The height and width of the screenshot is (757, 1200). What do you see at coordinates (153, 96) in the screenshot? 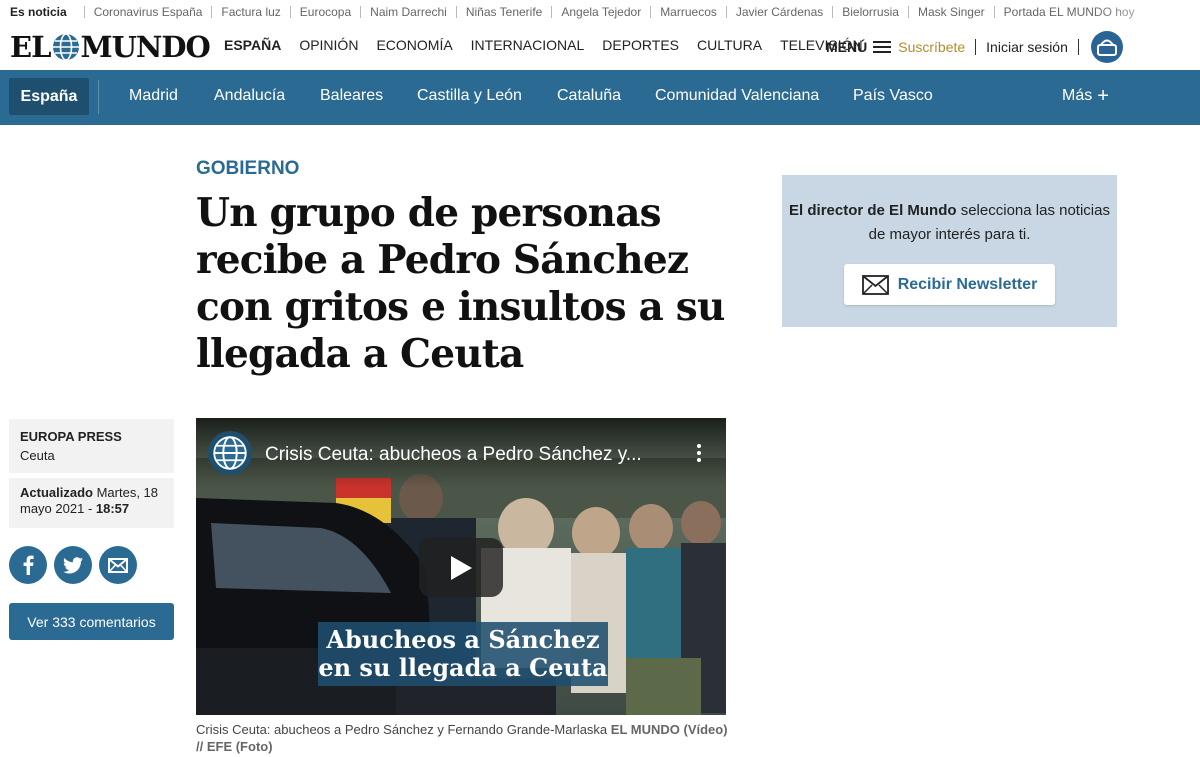
I see `section-tab-madrid: Madrid` at bounding box center [153, 96].